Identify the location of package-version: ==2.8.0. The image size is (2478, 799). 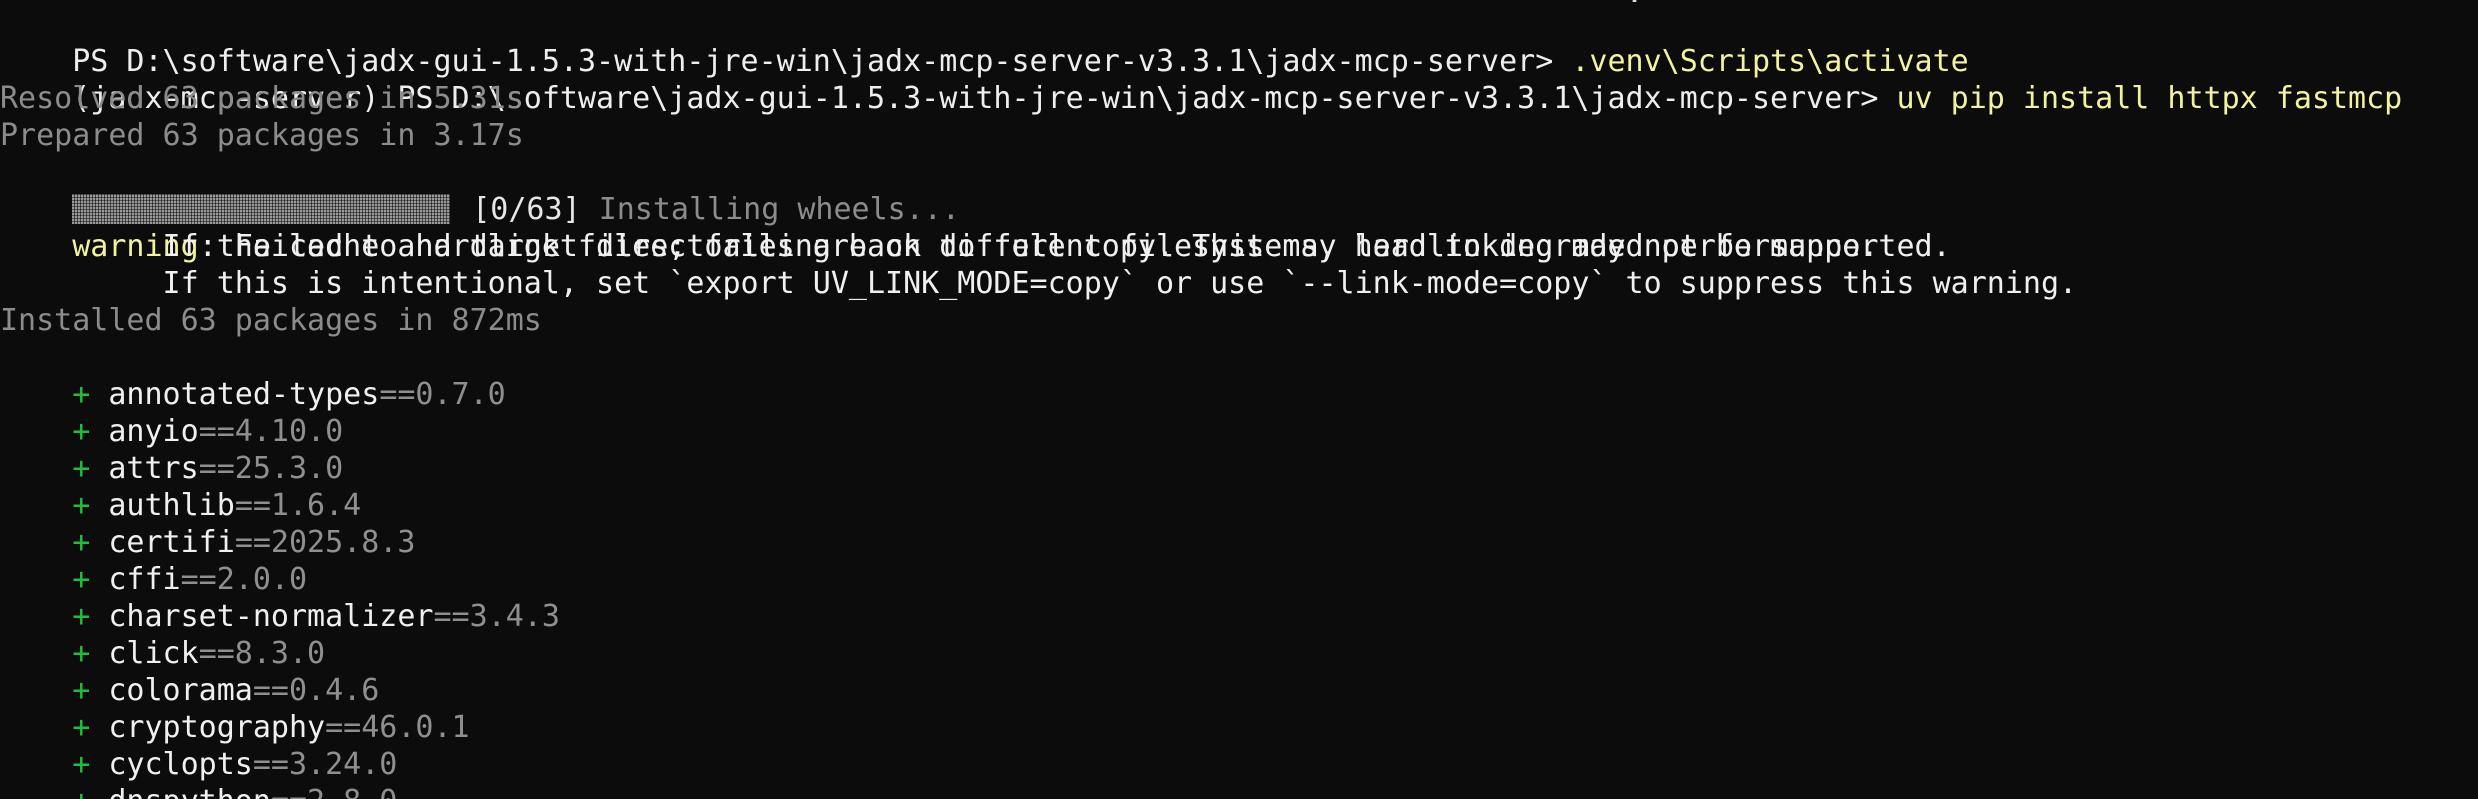
(334, 791).